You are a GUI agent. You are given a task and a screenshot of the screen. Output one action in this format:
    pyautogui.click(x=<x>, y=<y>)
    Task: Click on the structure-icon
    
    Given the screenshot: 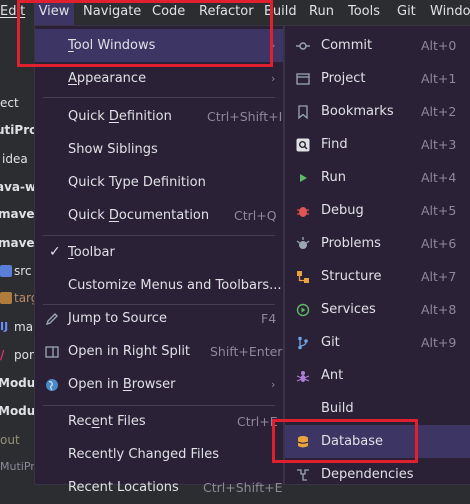 What is the action you would take?
    pyautogui.click(x=303, y=277)
    